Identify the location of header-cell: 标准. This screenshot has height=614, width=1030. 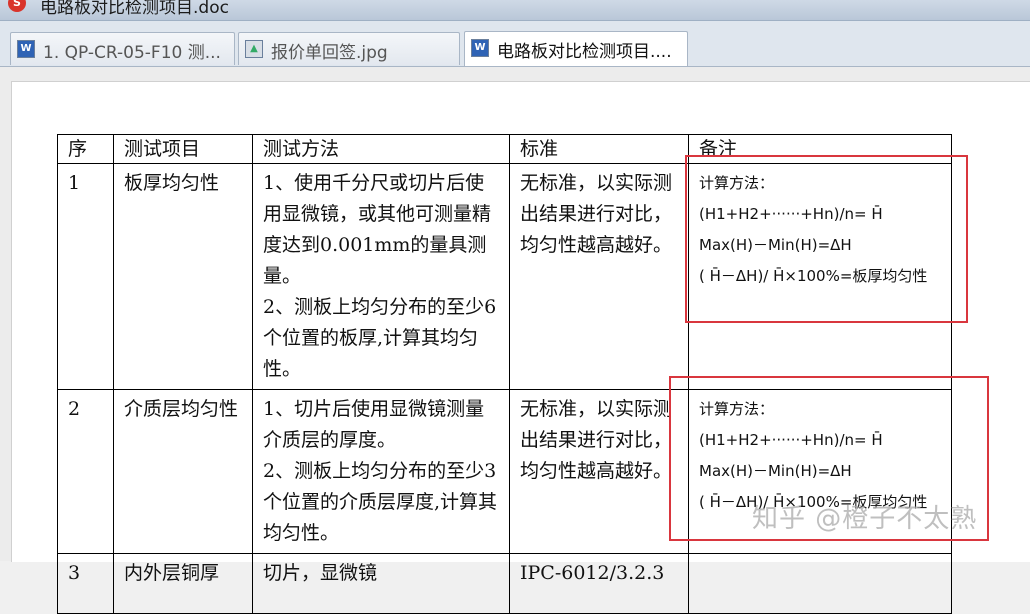
(599, 149).